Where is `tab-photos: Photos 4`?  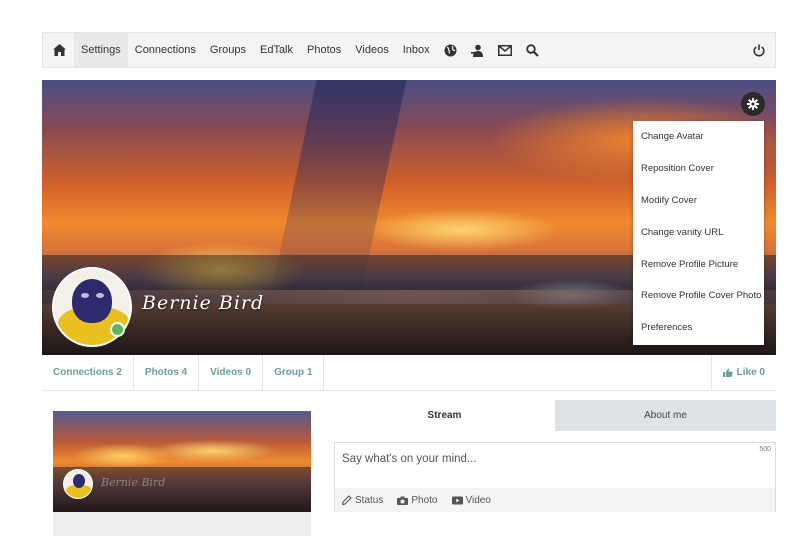
tab-photos: Photos 4 is located at coordinates (167, 372).